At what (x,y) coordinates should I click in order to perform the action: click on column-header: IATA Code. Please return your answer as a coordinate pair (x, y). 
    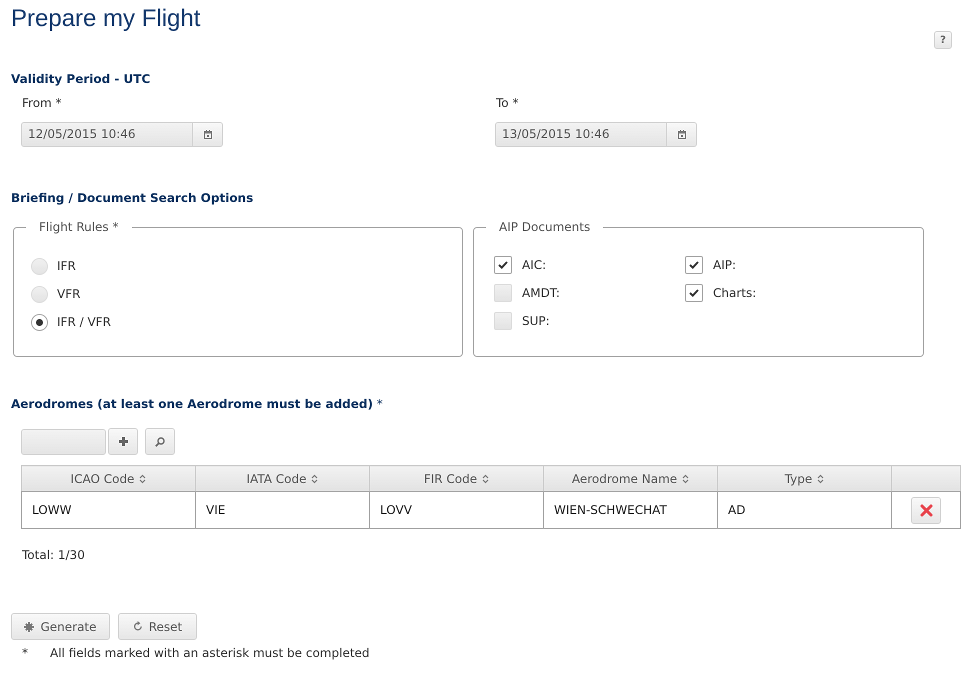
    Looking at the image, I should click on (283, 479).